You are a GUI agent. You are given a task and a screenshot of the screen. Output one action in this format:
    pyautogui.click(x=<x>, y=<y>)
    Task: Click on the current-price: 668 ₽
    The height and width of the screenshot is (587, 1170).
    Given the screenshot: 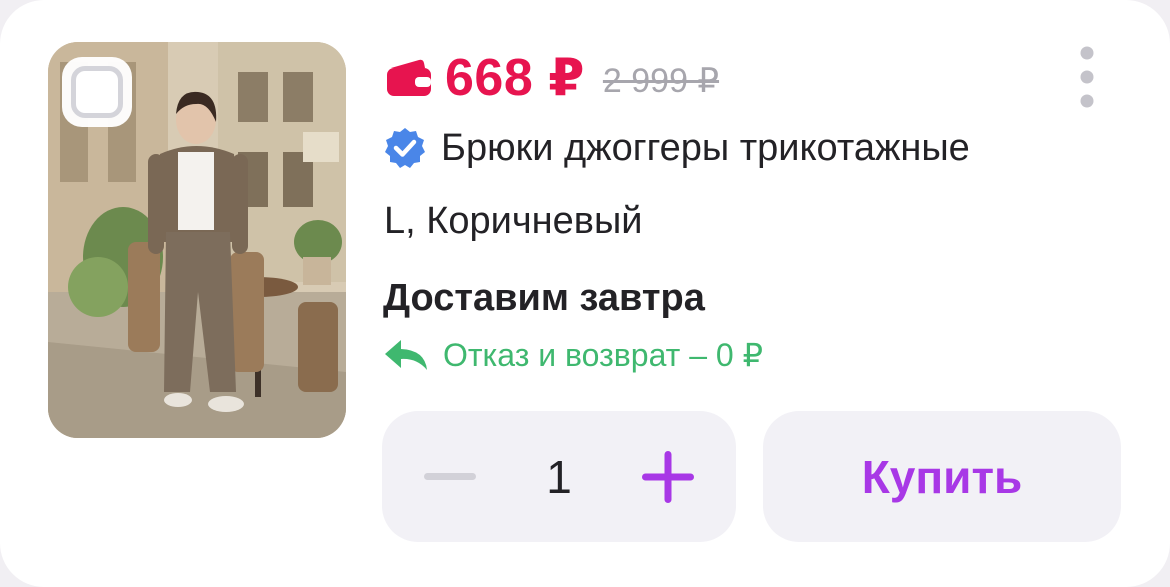 What is the action you would take?
    pyautogui.click(x=515, y=78)
    